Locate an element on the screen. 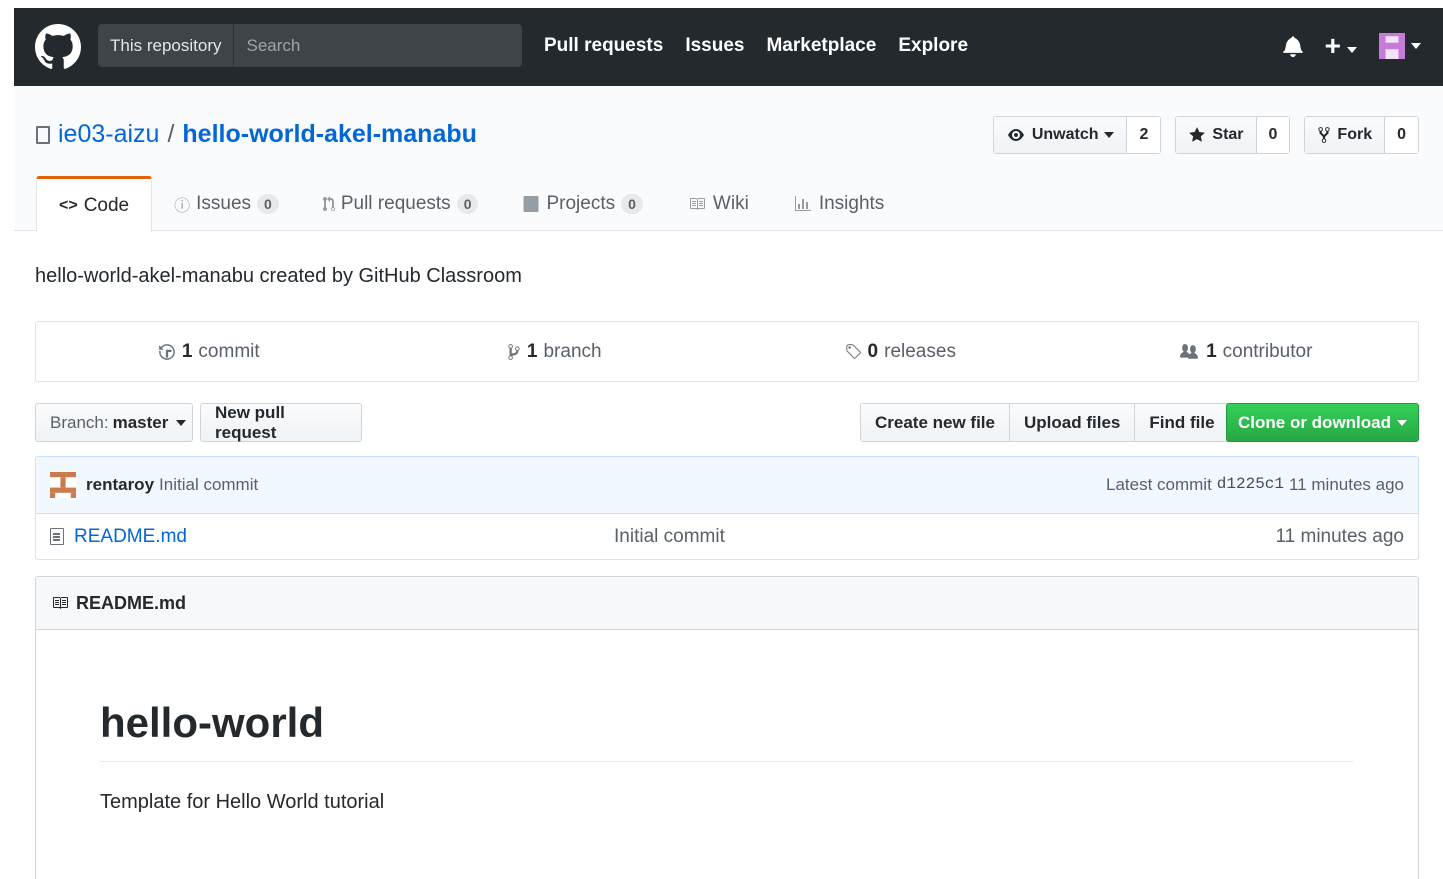  issues-counter: 0 is located at coordinates (268, 203).